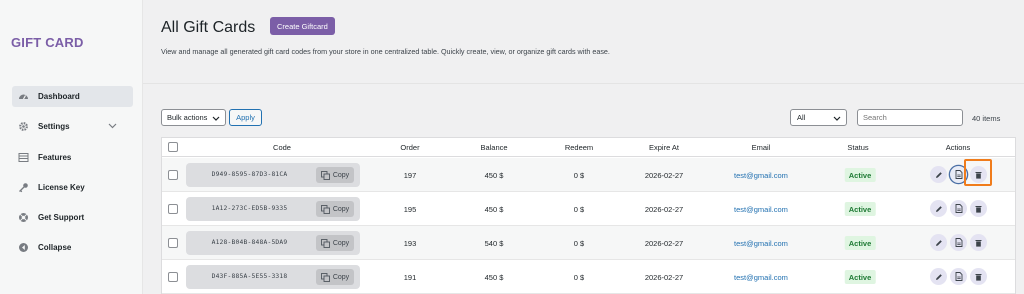  Describe the element at coordinates (410, 243) in the screenshot. I see `order-cell: 193` at that location.